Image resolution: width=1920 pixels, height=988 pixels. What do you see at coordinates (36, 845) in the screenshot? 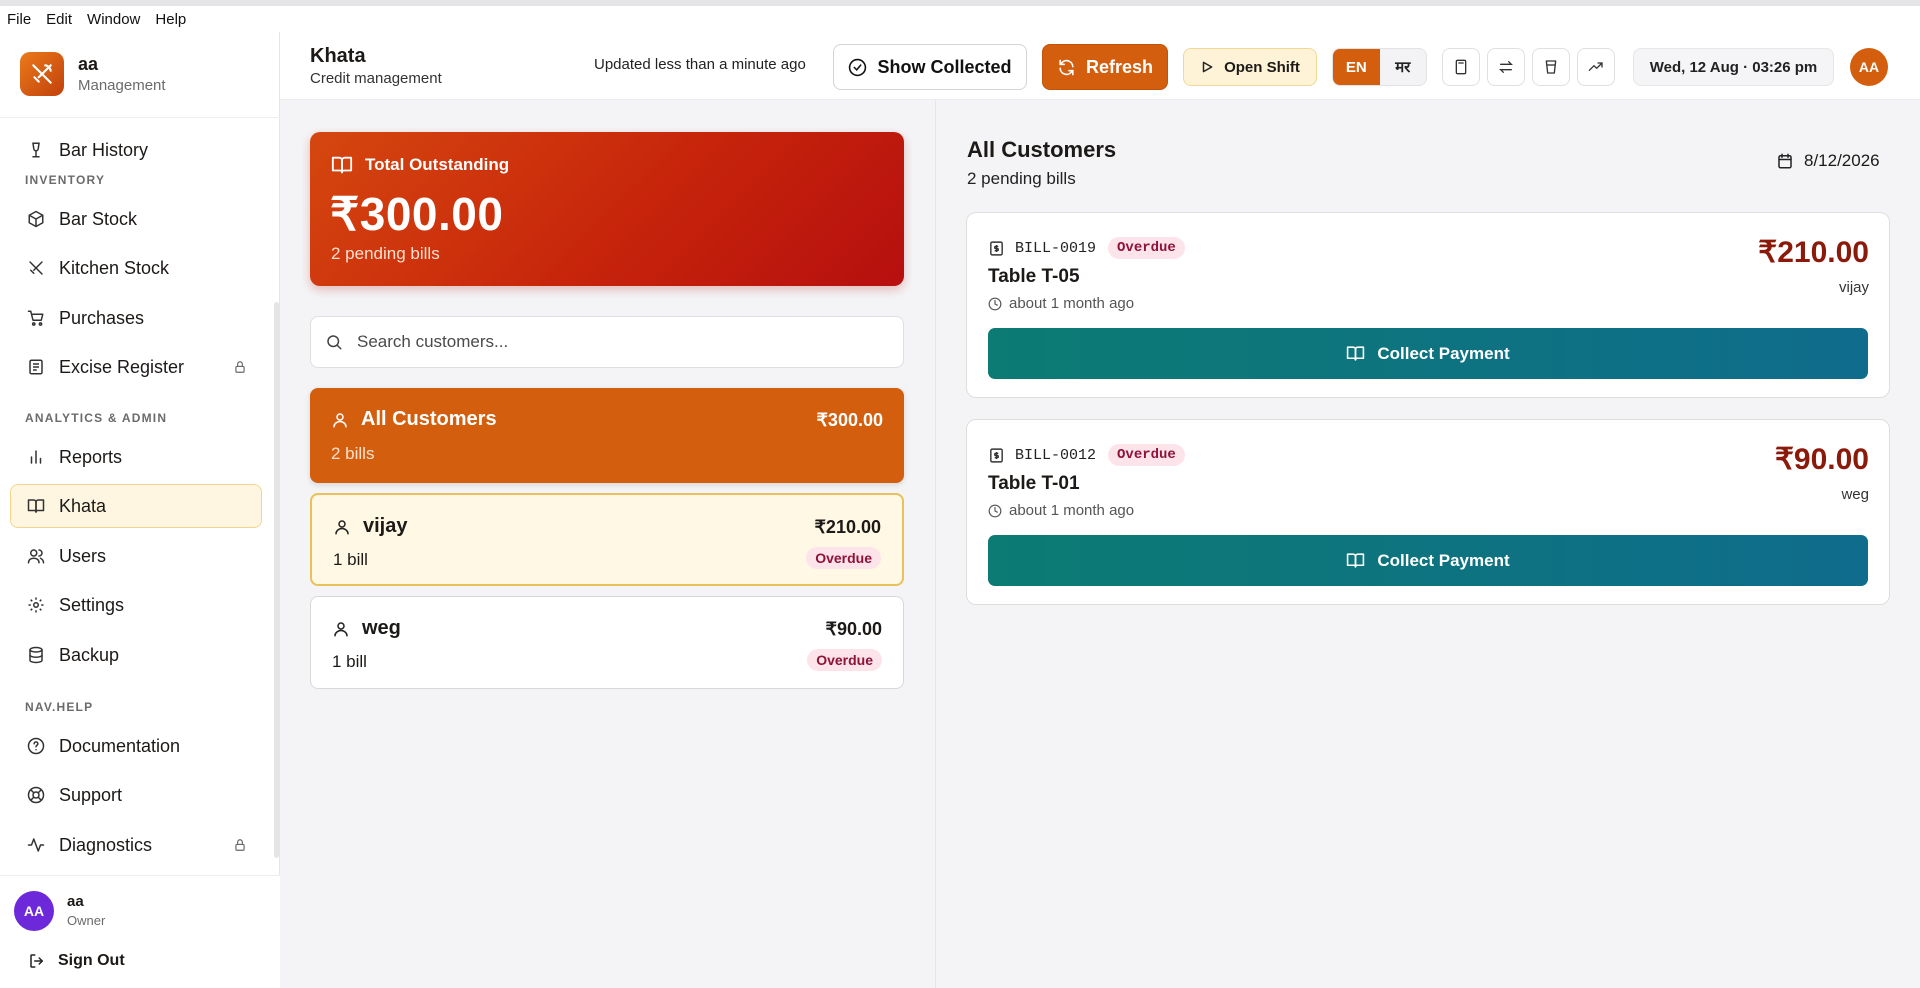
I see `activity-icon` at bounding box center [36, 845].